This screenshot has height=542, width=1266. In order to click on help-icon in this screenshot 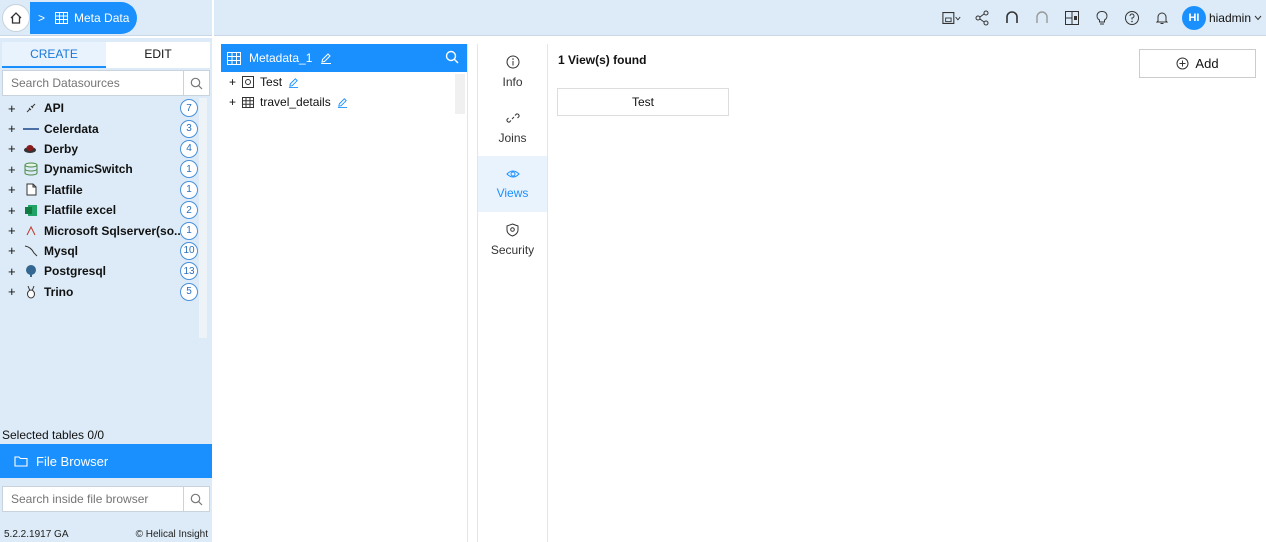, I will do `click(1132, 18)`.